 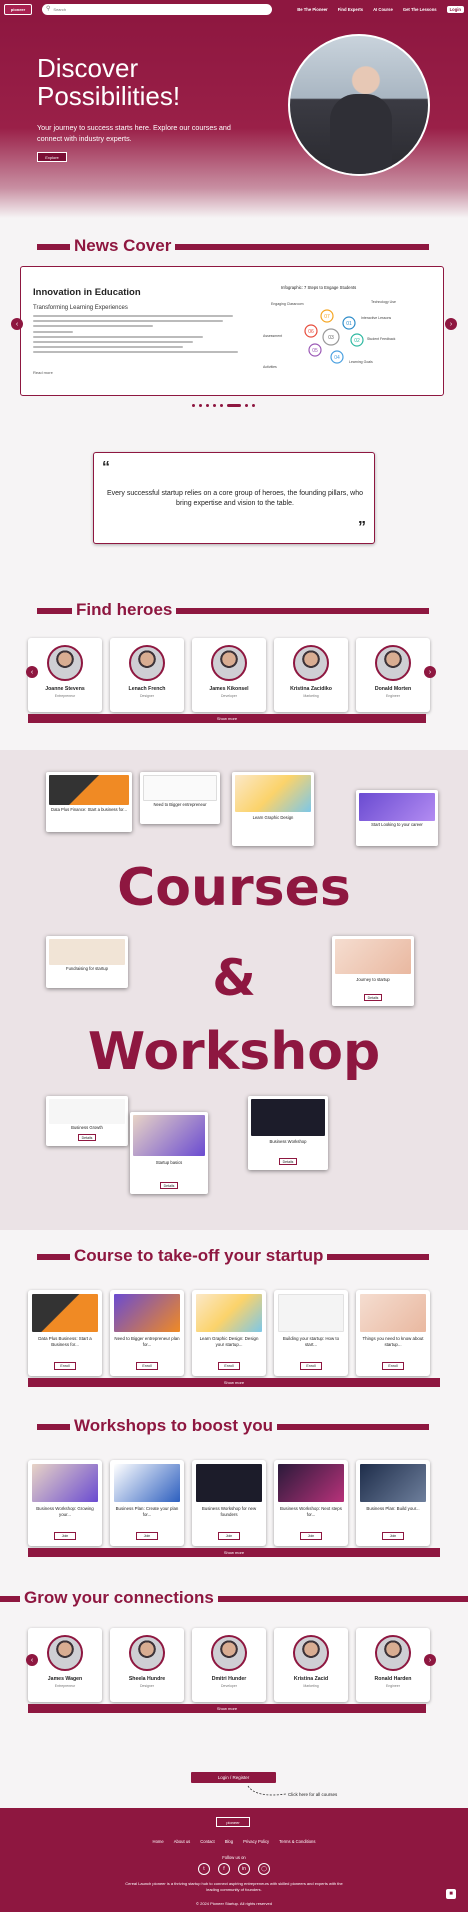 I want to click on connections-next-arrow: ›, so click(x=430, y=1660).